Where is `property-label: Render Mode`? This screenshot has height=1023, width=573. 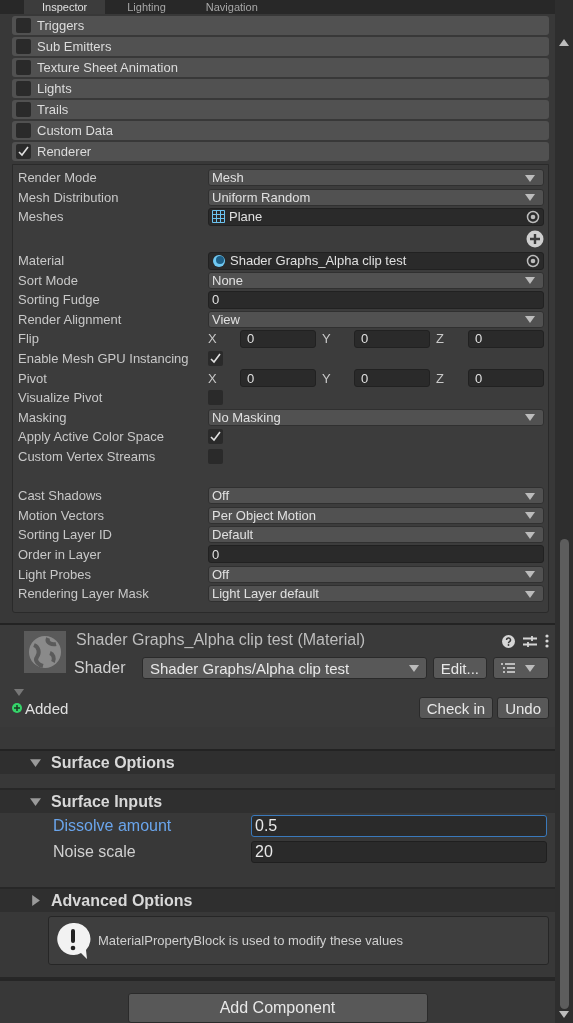
property-label: Render Mode is located at coordinates (58, 178).